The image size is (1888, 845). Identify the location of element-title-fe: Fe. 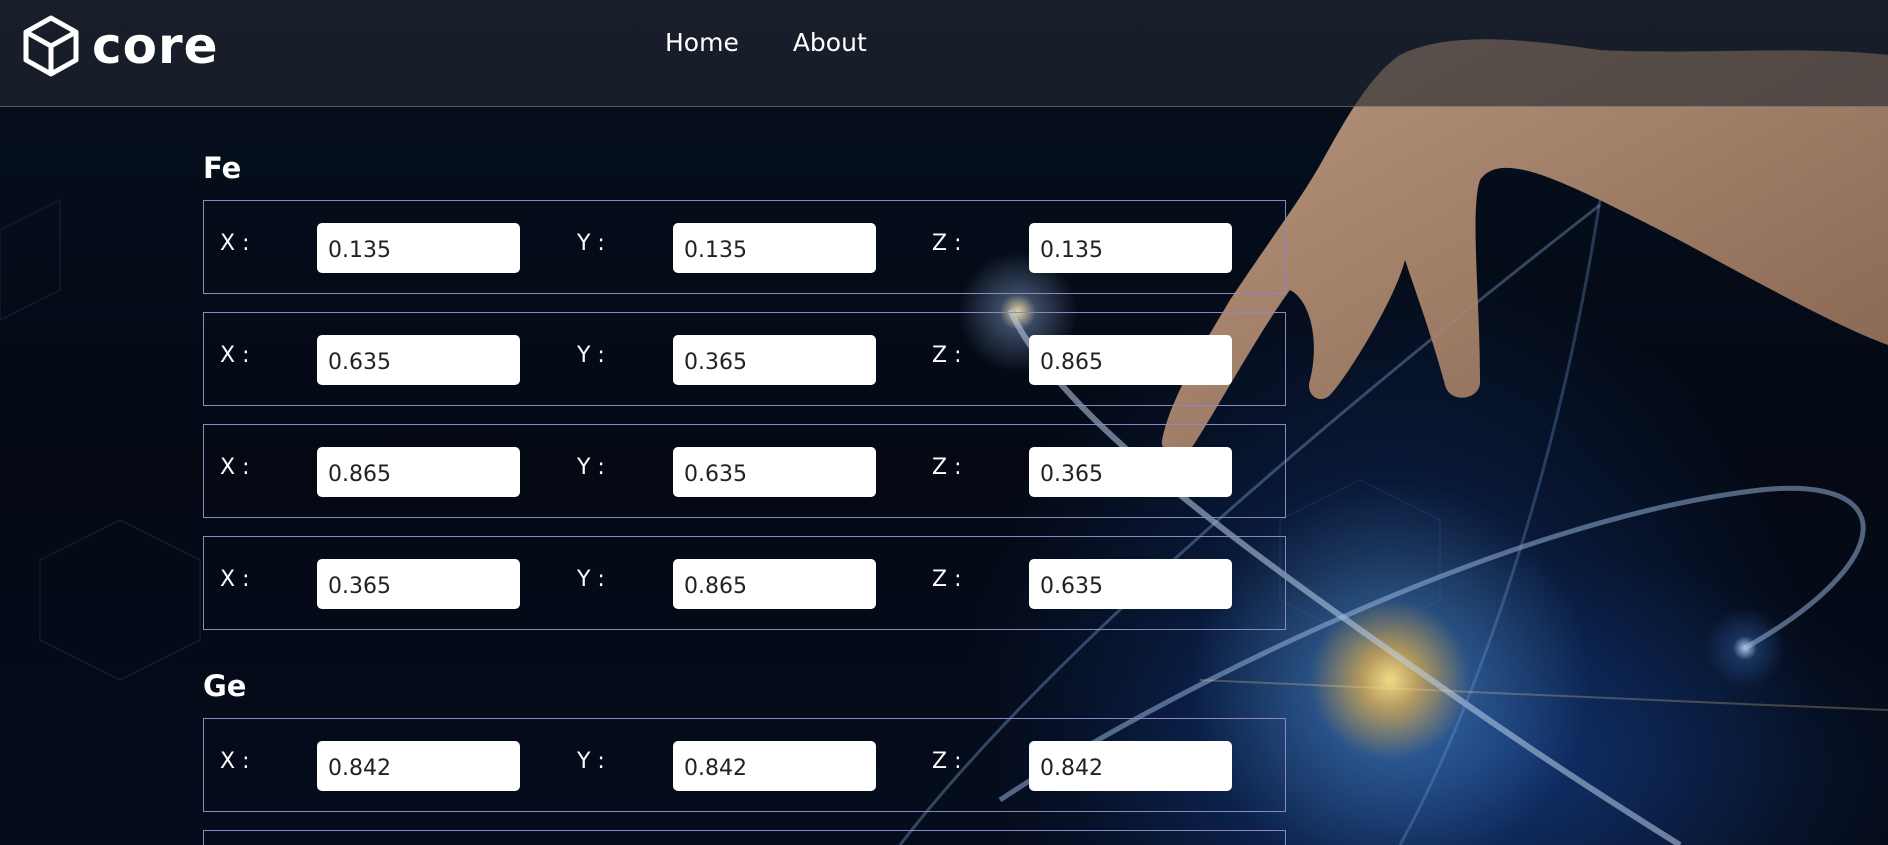
(222, 168).